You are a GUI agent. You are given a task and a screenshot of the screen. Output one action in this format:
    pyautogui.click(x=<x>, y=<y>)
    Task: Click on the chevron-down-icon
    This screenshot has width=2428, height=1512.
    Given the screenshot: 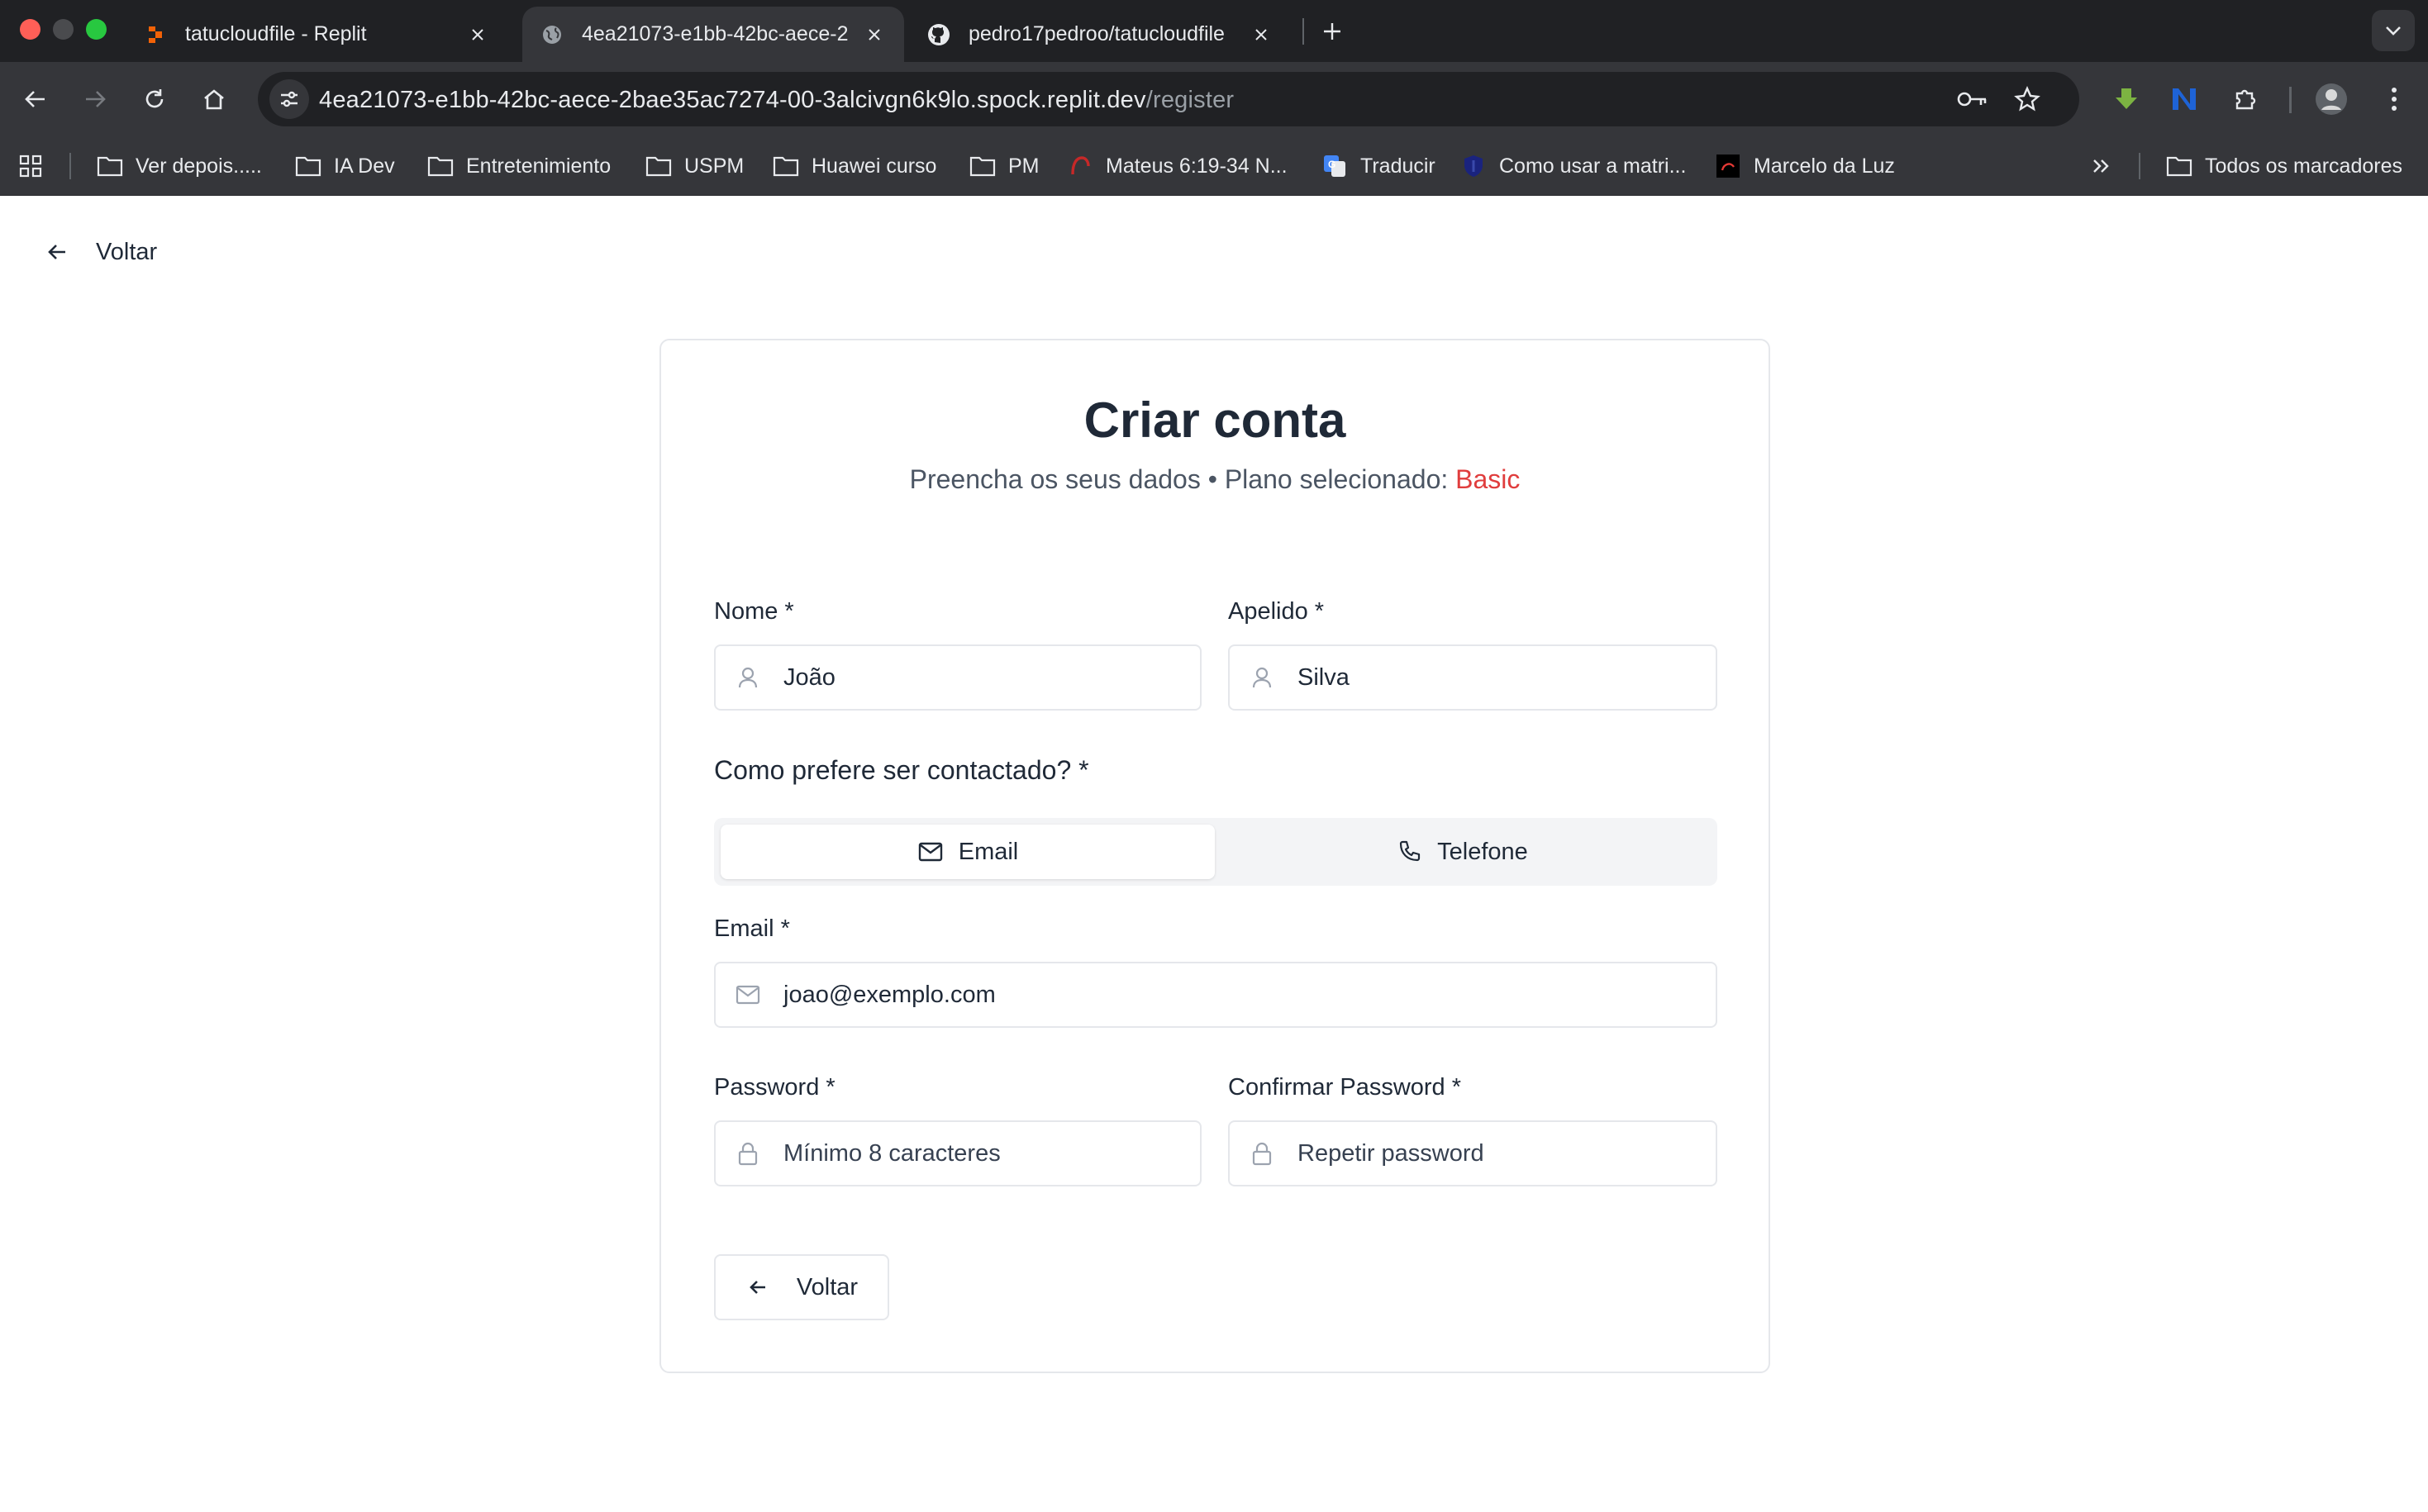 What is the action you would take?
    pyautogui.click(x=2394, y=31)
    